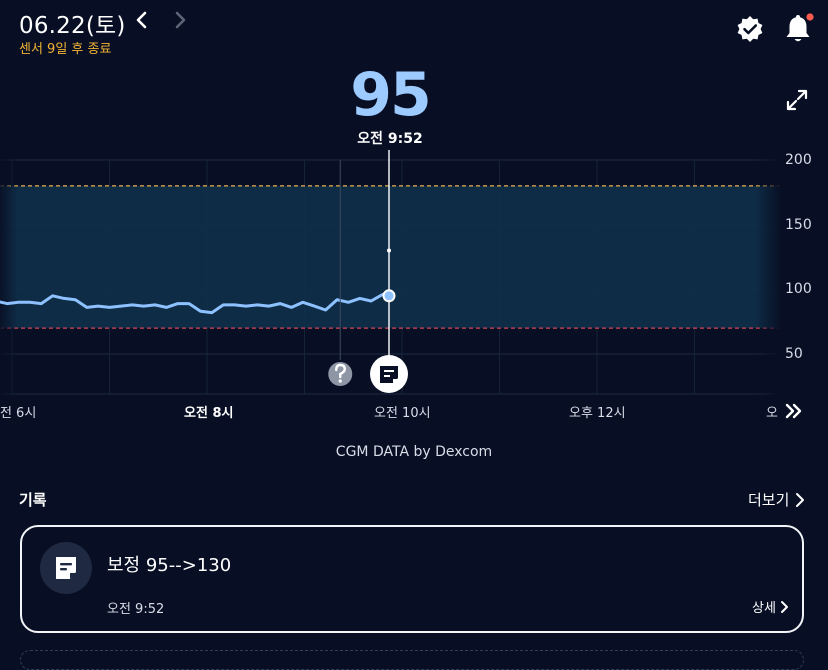 The image size is (828, 670). Describe the element at coordinates (798, 160) in the screenshot. I see `y-tick-label: 200` at that location.